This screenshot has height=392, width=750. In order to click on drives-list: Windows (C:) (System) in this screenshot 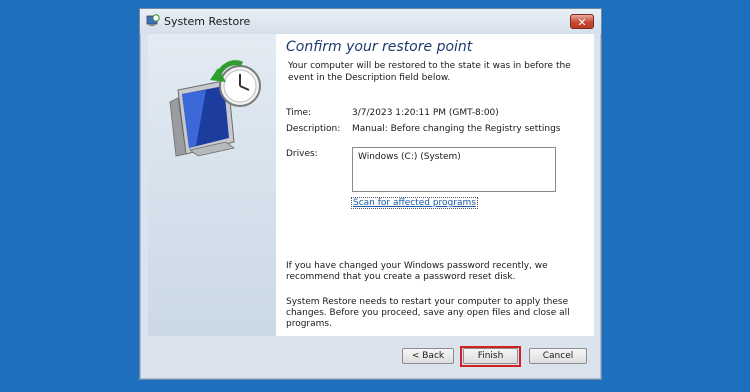, I will do `click(454, 169)`.